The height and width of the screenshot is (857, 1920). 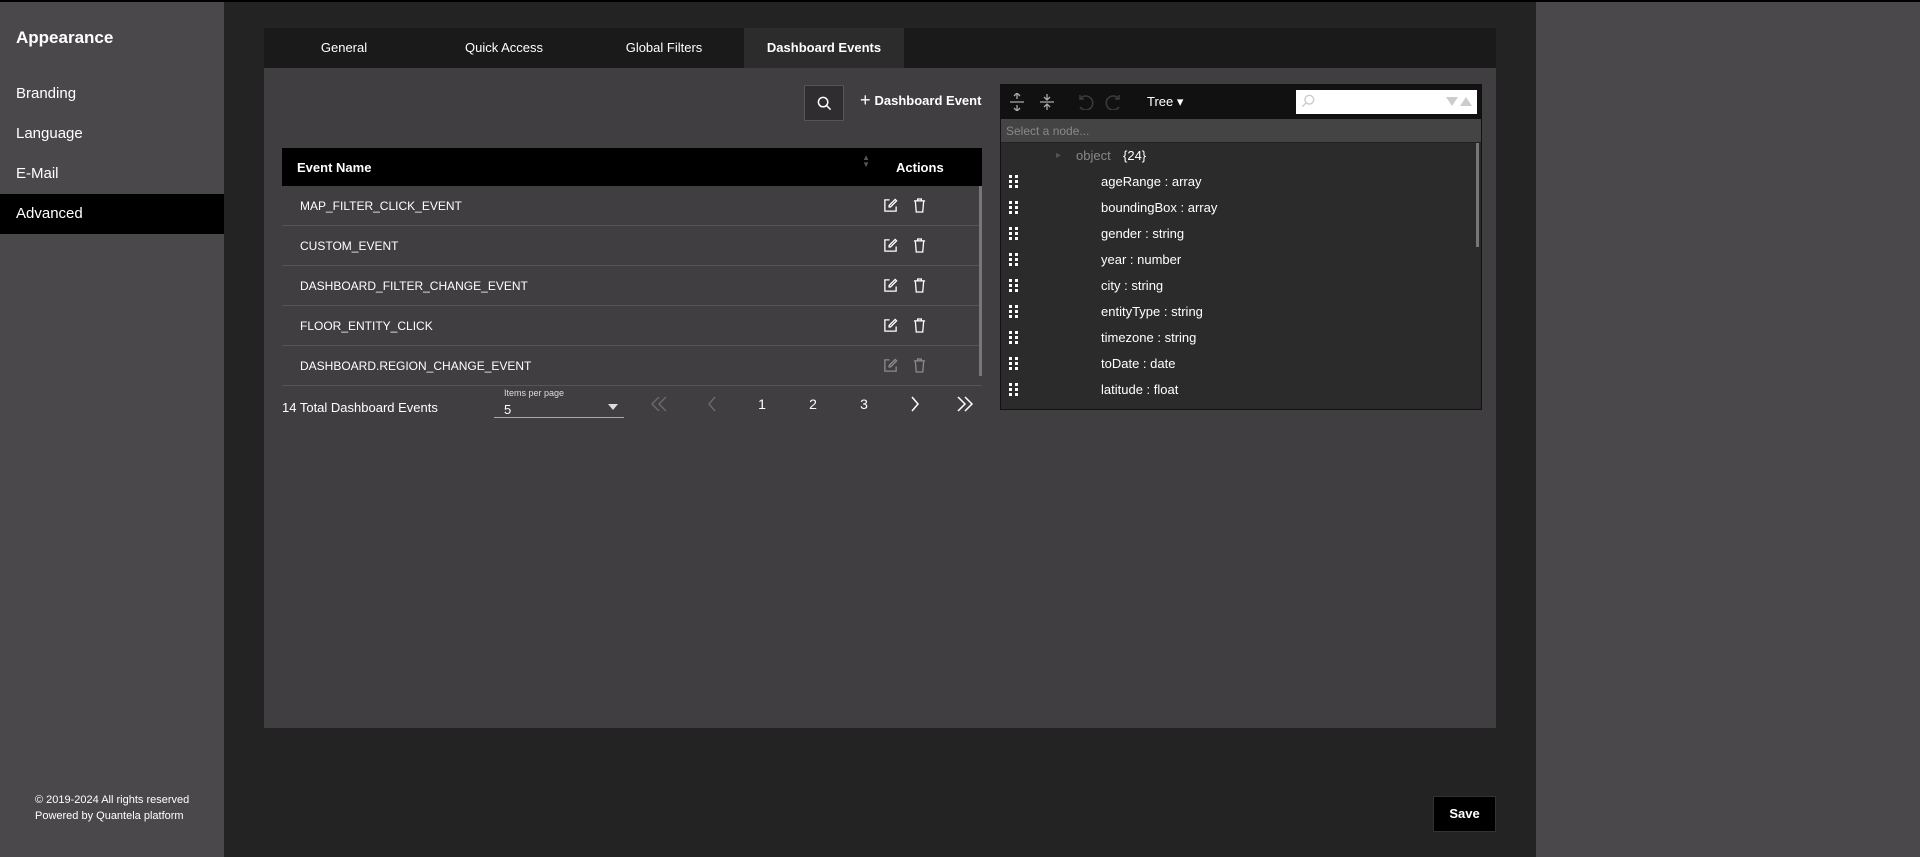 I want to click on tree-field-node: timezone : string, so click(x=1236, y=338).